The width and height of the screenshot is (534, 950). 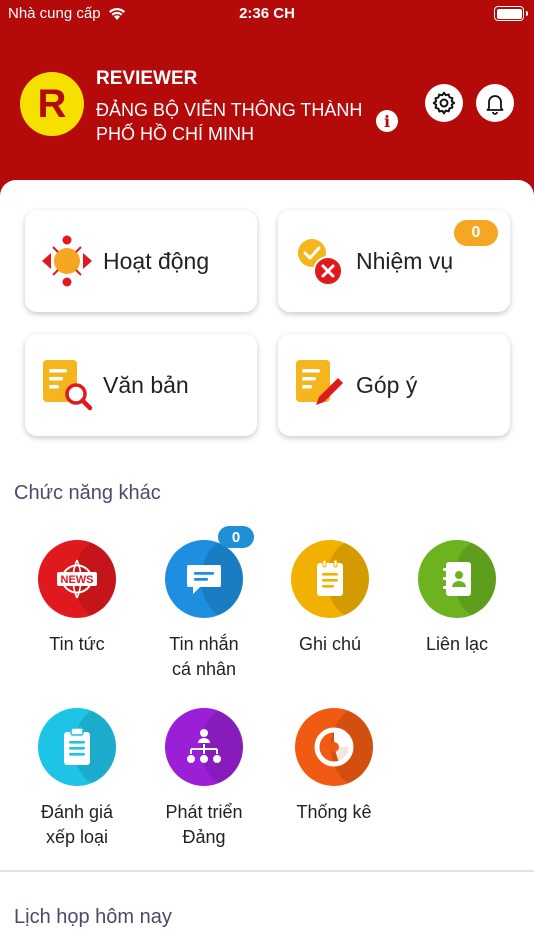 What do you see at coordinates (77, 837) in the screenshot?
I see `function-label: xếp loại` at bounding box center [77, 837].